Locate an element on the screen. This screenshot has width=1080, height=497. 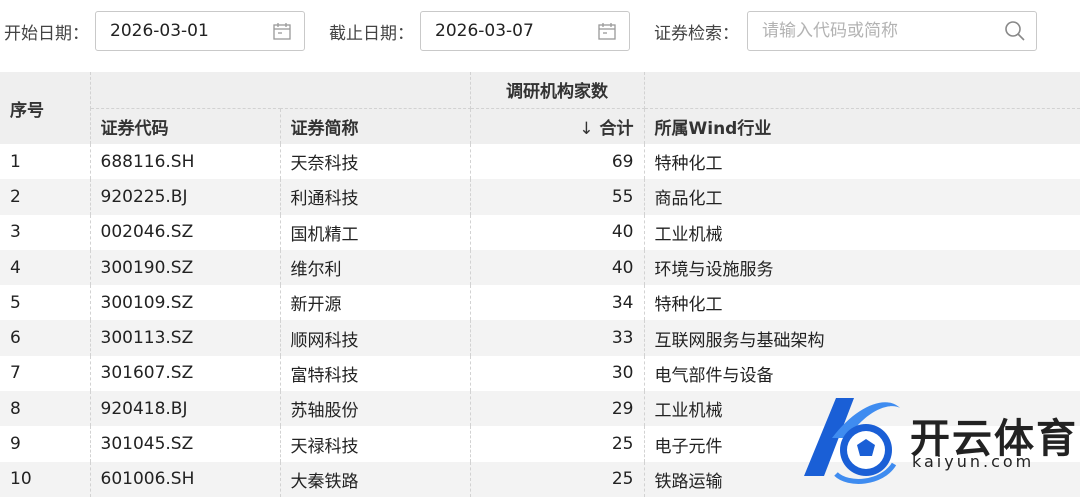
row-code: 300190.SZ is located at coordinates (185, 267).